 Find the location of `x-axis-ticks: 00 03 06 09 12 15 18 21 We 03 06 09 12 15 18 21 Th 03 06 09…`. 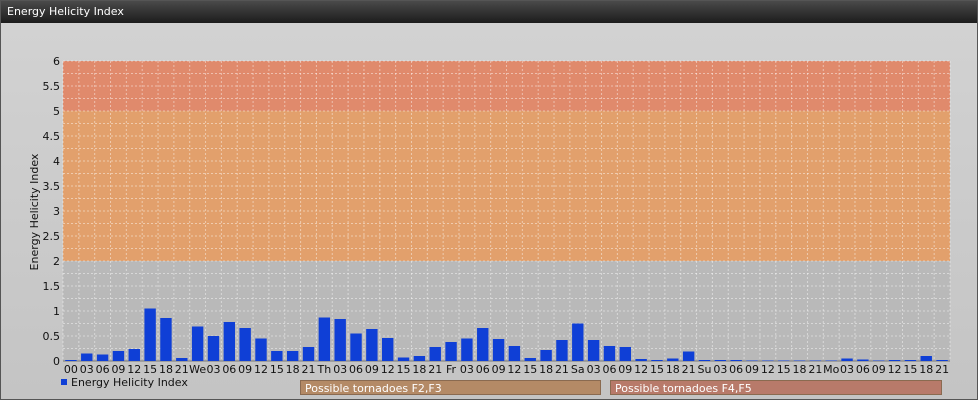

x-axis-ticks: 00 03 06 09 12 15 18 21 We 03 06 09 12 15 18 21 Th 03 06 09… is located at coordinates (506, 369).